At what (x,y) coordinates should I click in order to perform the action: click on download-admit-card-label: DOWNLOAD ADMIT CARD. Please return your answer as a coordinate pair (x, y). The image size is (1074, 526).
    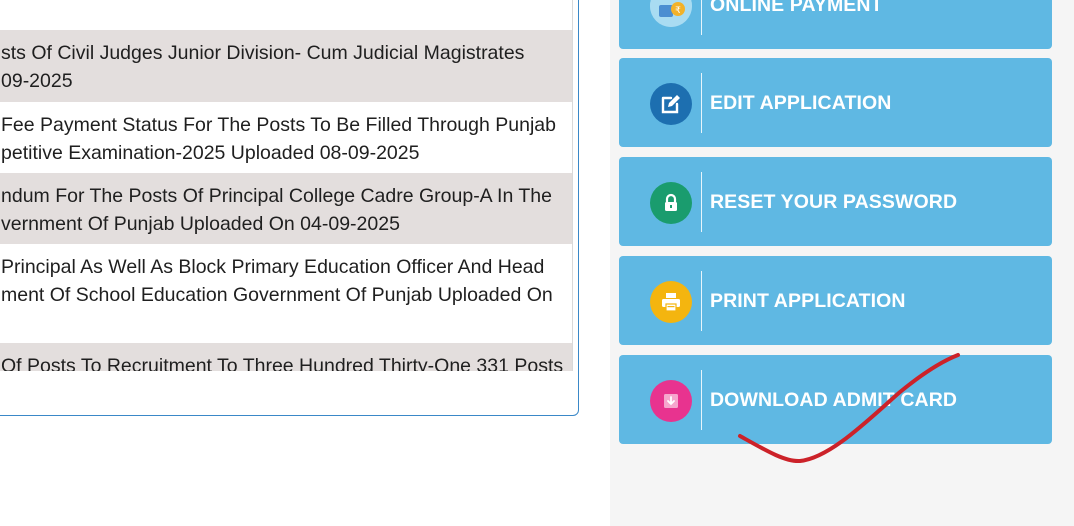
    Looking at the image, I should click on (834, 400).